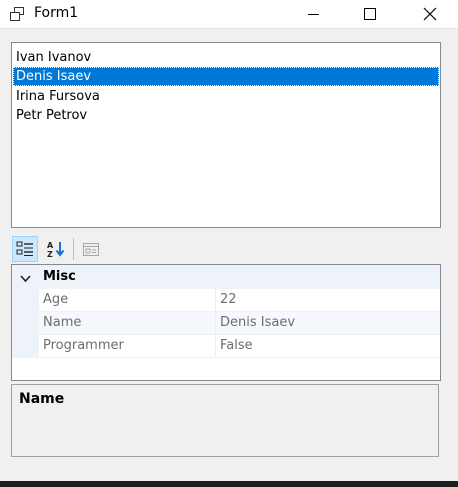 Image resolution: width=458 pixels, height=487 pixels. What do you see at coordinates (226, 96) in the screenshot?
I see `list-item: Irina Fursova` at bounding box center [226, 96].